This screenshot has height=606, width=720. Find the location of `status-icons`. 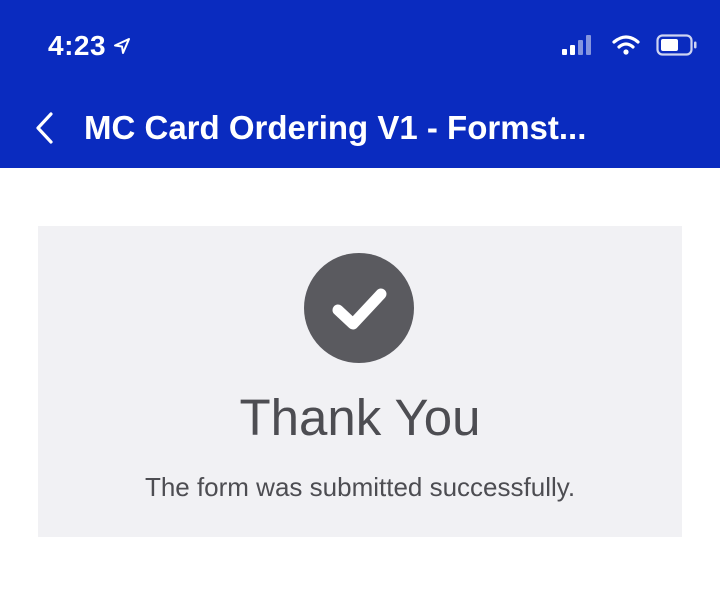

status-icons is located at coordinates (629, 45).